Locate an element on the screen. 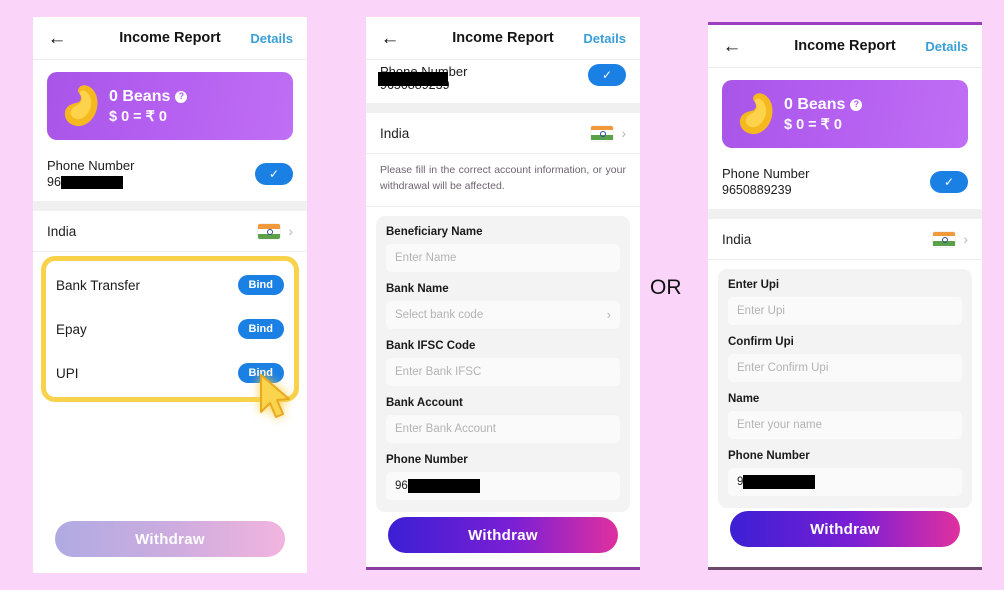 The width and height of the screenshot is (1004, 590). phone-number-value: 96 is located at coordinates (90, 182).